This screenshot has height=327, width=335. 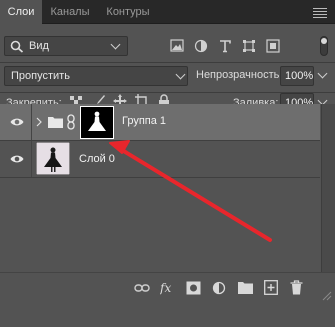 I want to click on new-group-icon, so click(x=245, y=287).